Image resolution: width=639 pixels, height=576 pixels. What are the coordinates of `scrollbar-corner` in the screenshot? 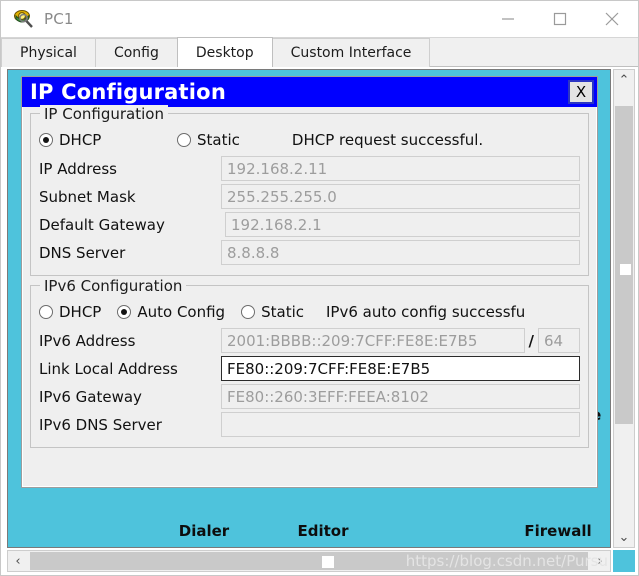 It's located at (624, 561).